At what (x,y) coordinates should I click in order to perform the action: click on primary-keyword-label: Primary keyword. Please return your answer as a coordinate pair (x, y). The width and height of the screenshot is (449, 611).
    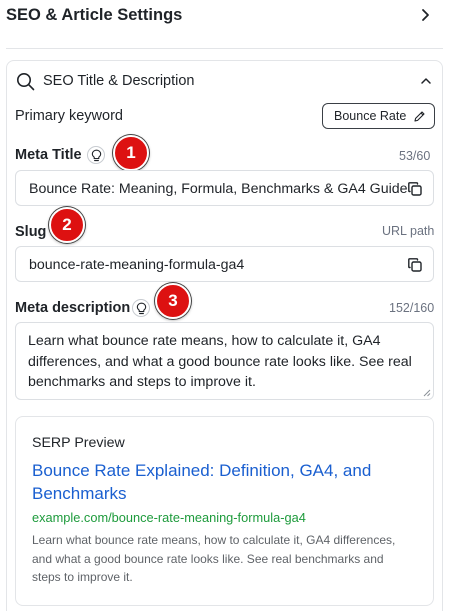
    Looking at the image, I should click on (69, 116).